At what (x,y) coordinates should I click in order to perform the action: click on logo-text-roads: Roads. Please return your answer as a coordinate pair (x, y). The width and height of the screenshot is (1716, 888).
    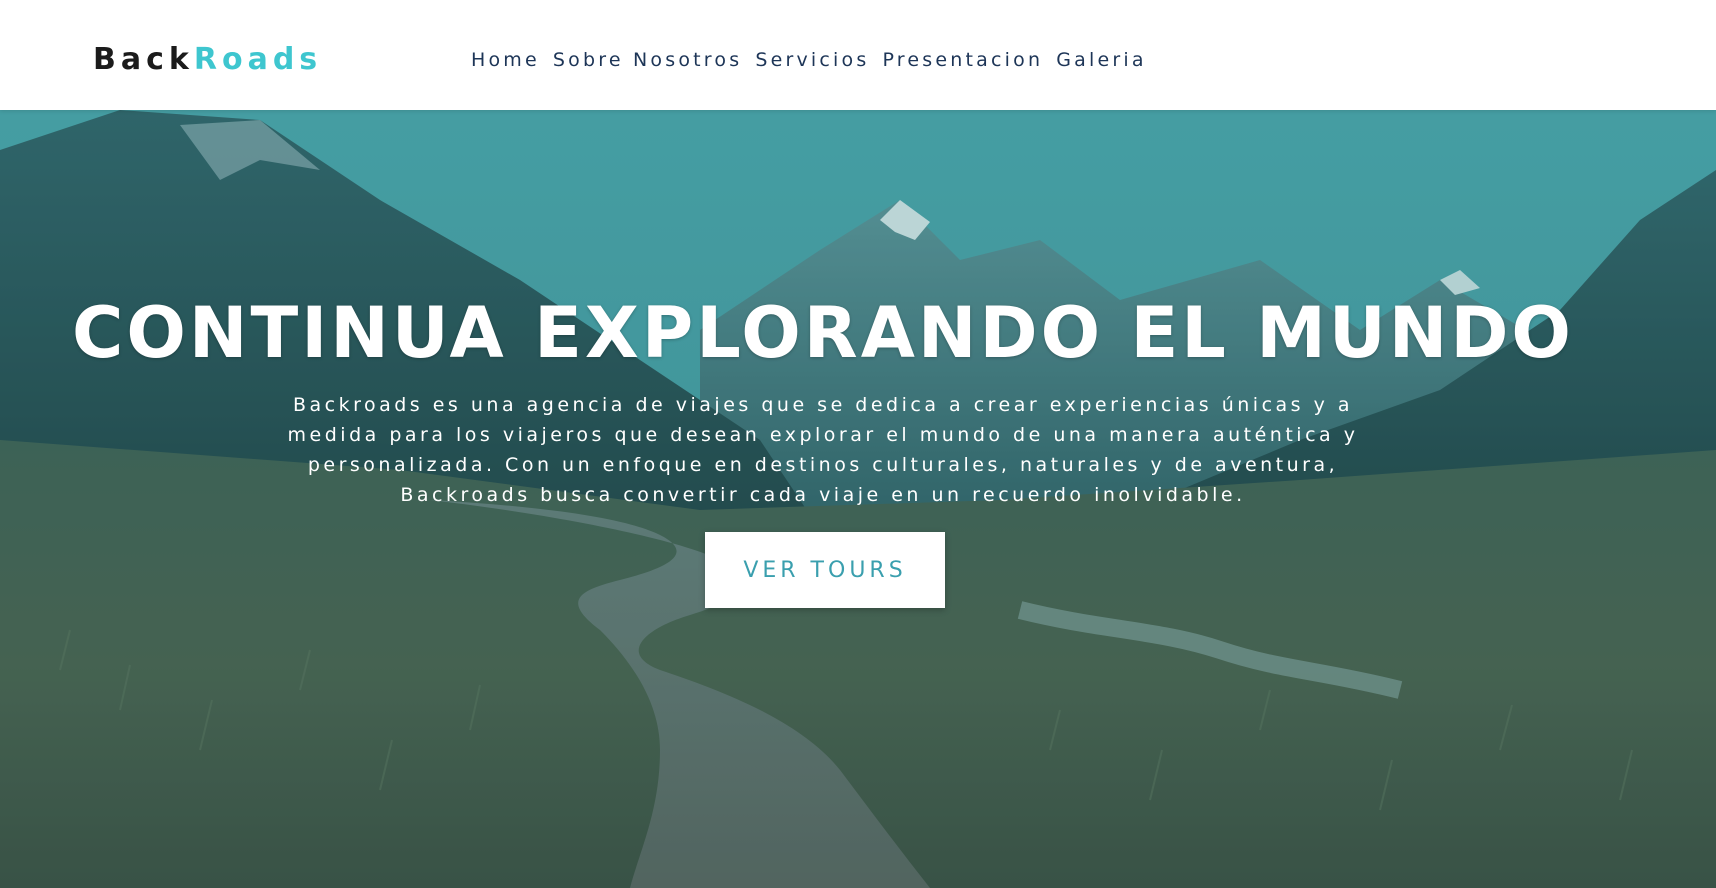
    Looking at the image, I should click on (258, 59).